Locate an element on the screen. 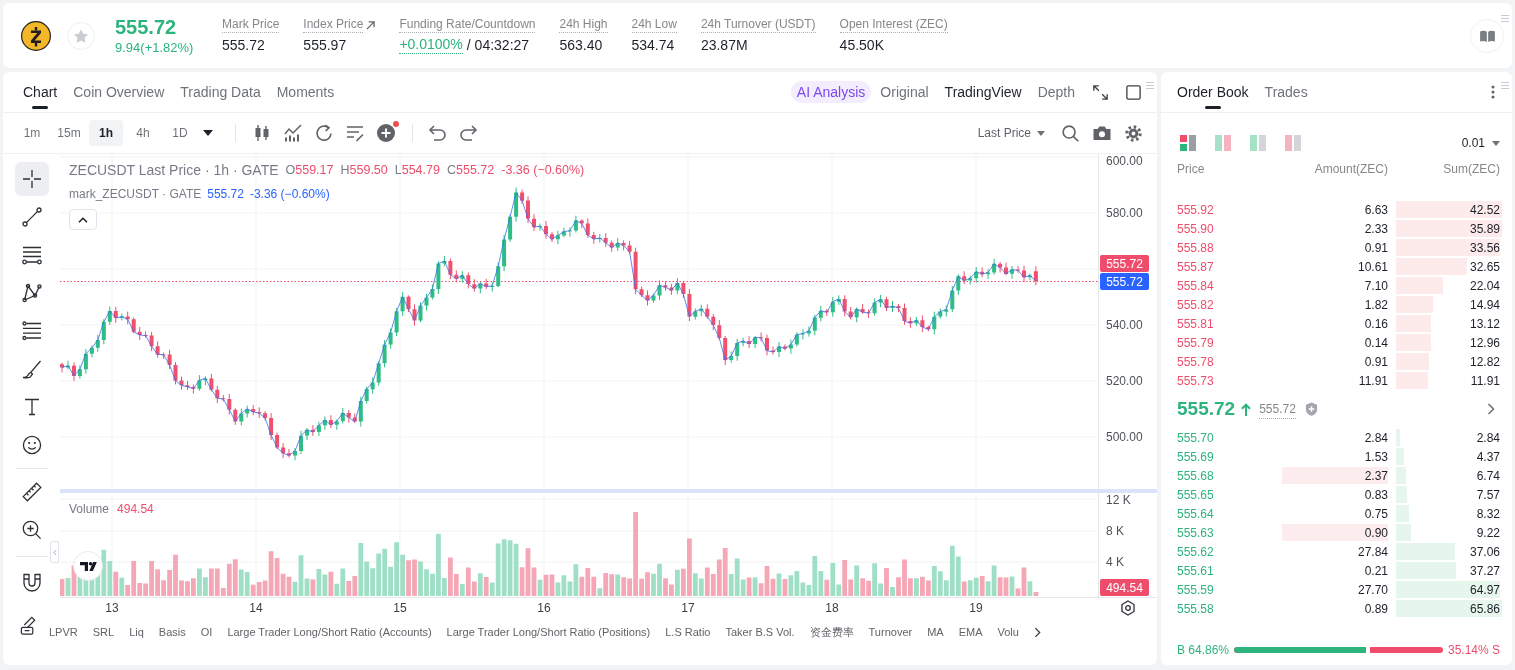  price-source-dropdown: Last Price is located at coordinates (1011, 133).